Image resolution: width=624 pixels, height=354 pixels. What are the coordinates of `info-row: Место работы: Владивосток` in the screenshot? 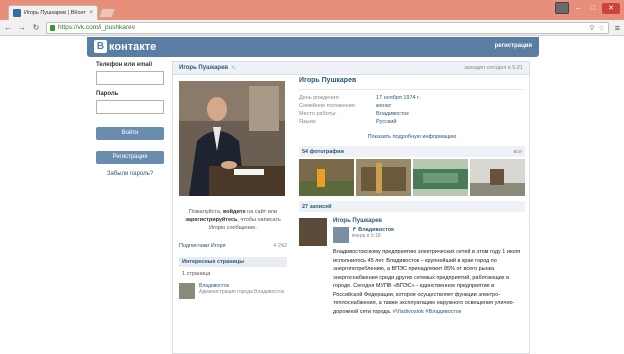 It's located at (354, 114).